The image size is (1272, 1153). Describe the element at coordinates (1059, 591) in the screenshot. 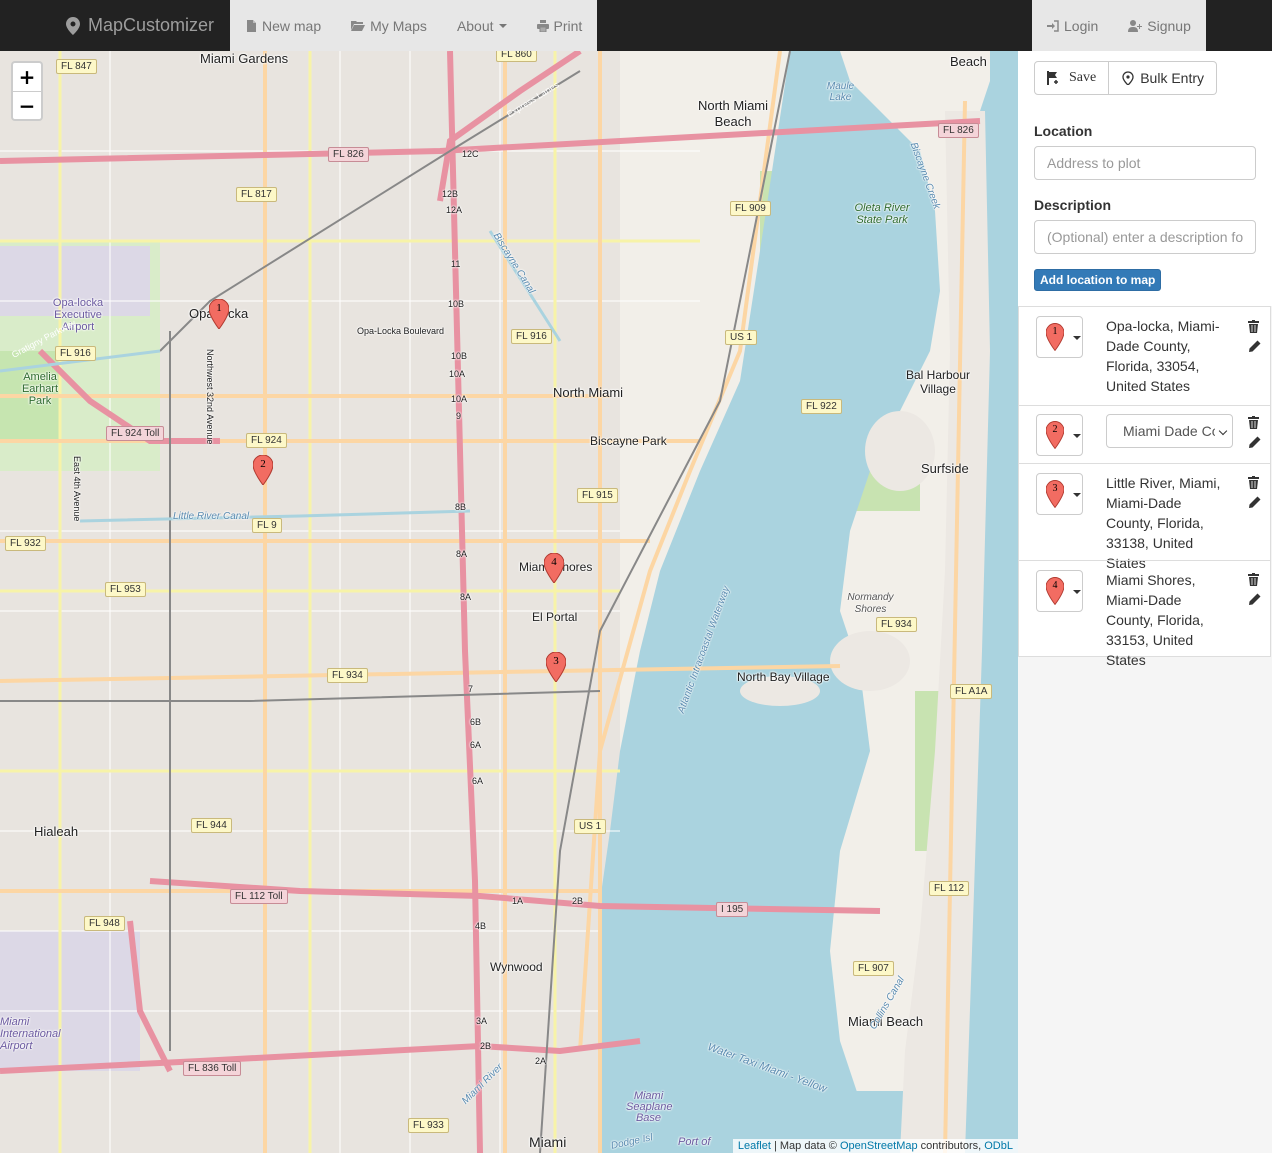

I see `marker-style-dropdown: 4` at that location.